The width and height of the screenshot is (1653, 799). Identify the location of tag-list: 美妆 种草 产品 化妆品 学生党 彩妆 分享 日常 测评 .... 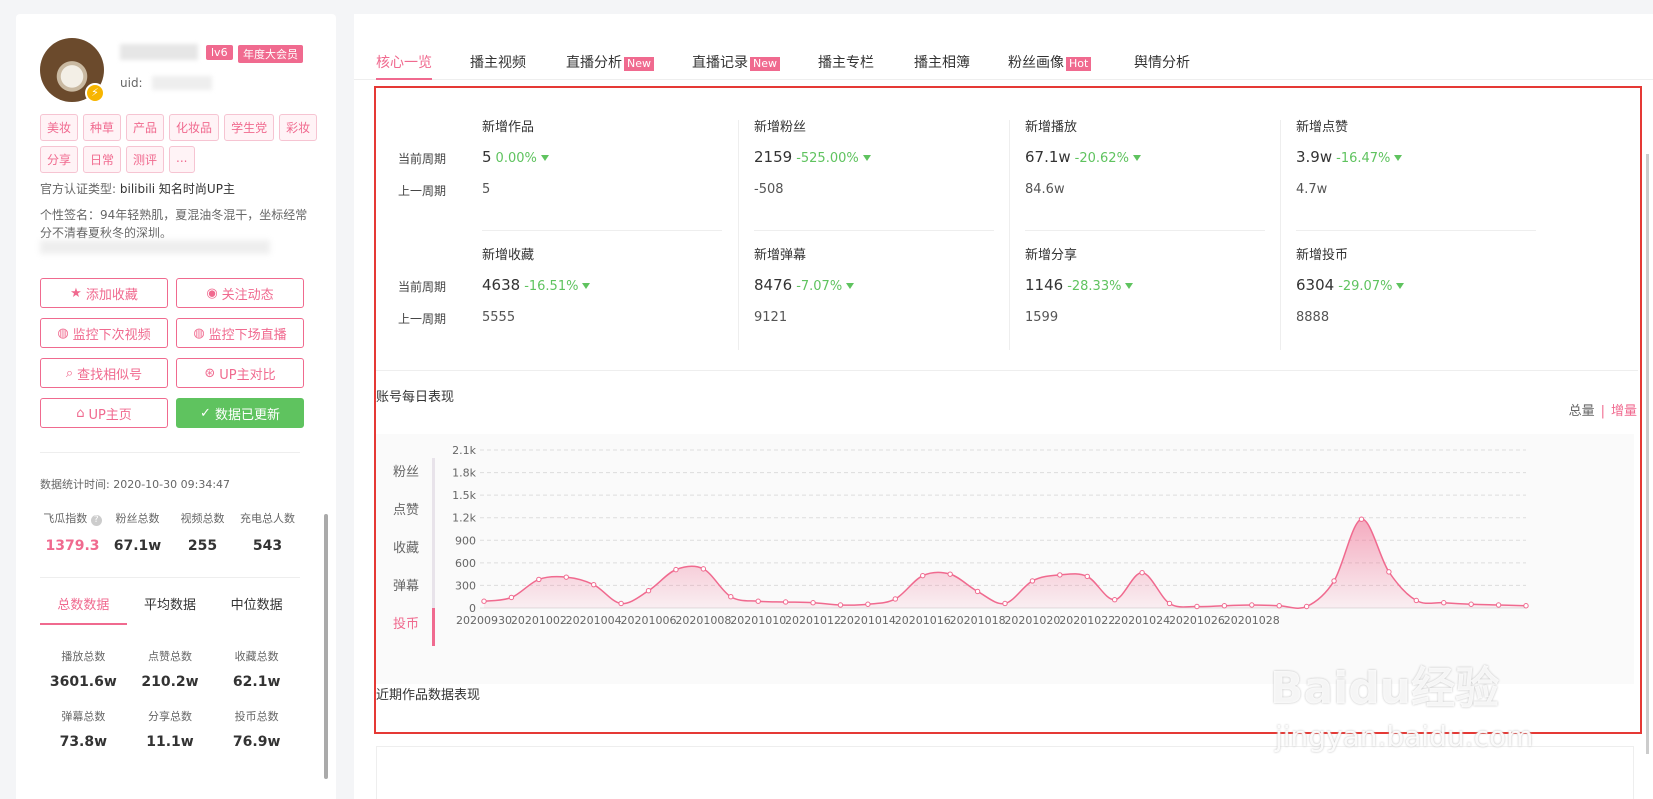
(180, 143).